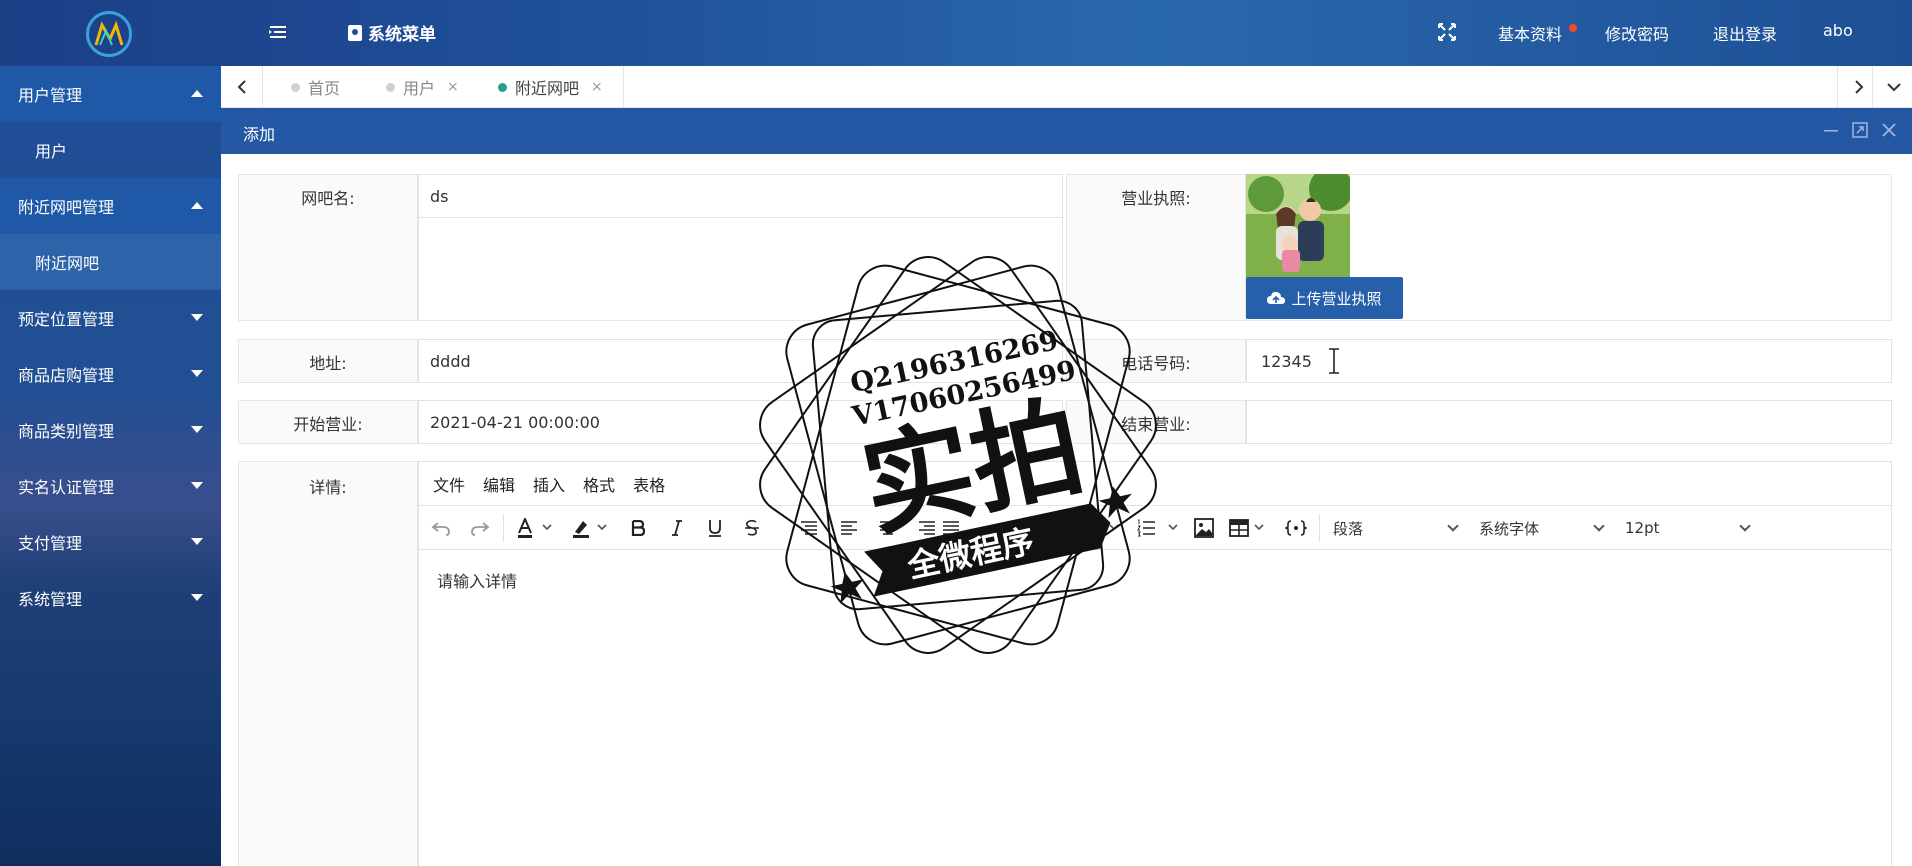  What do you see at coordinates (1156, 247) in the screenshot?
I see `license-label-cell: 营业执照:` at bounding box center [1156, 247].